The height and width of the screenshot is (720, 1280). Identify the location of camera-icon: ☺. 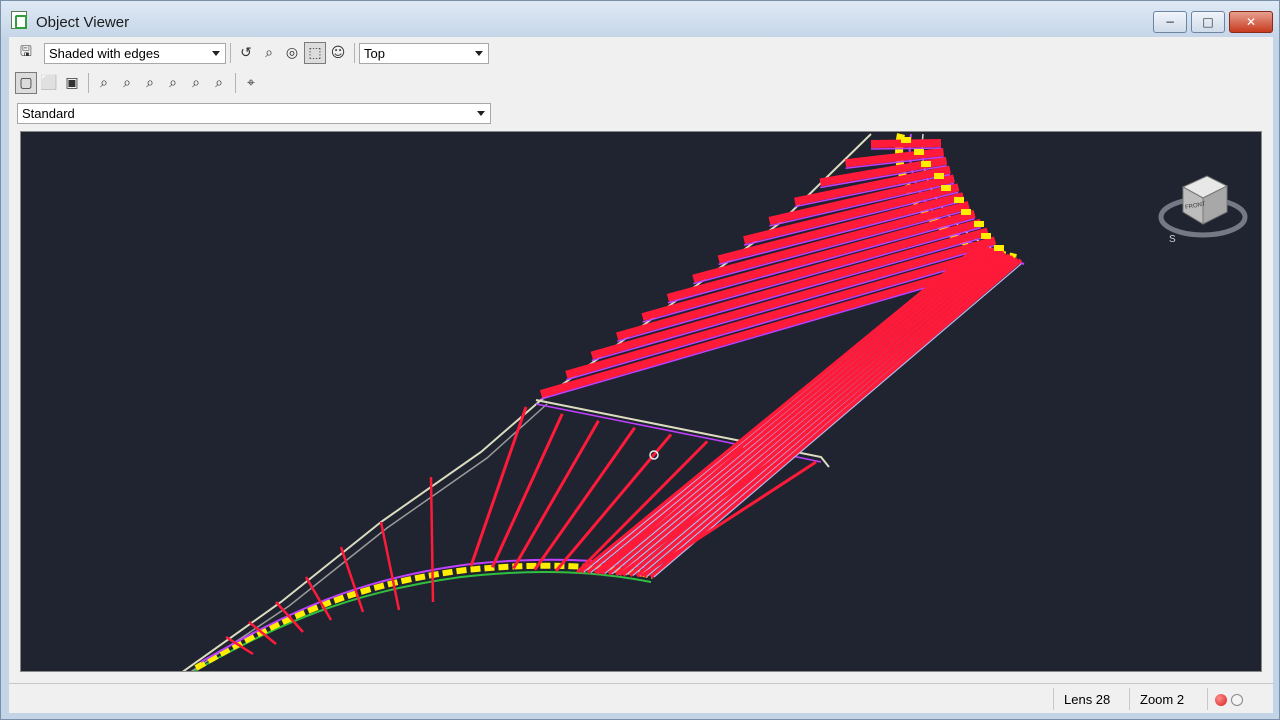
(338, 53).